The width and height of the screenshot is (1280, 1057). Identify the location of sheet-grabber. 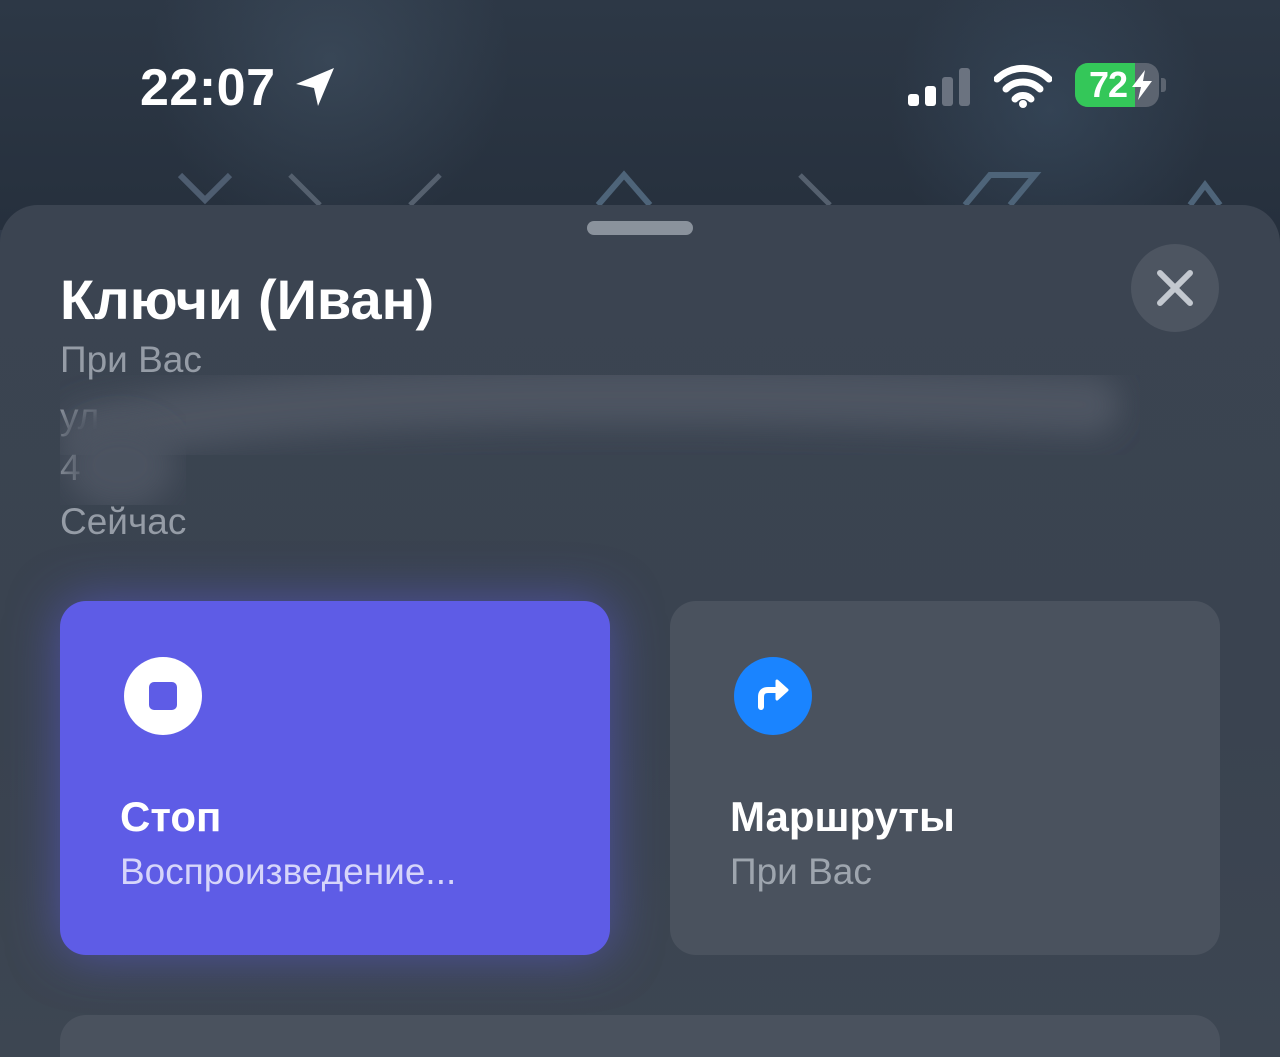
(640, 228).